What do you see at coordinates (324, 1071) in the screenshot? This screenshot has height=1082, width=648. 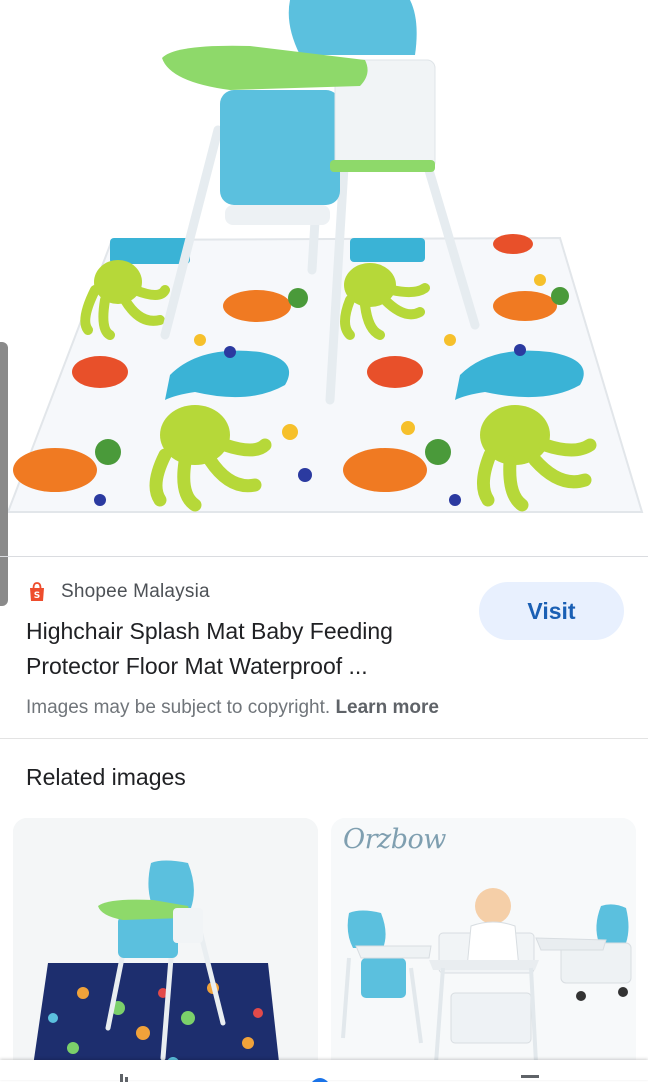 I see `bottom-navigation` at bounding box center [324, 1071].